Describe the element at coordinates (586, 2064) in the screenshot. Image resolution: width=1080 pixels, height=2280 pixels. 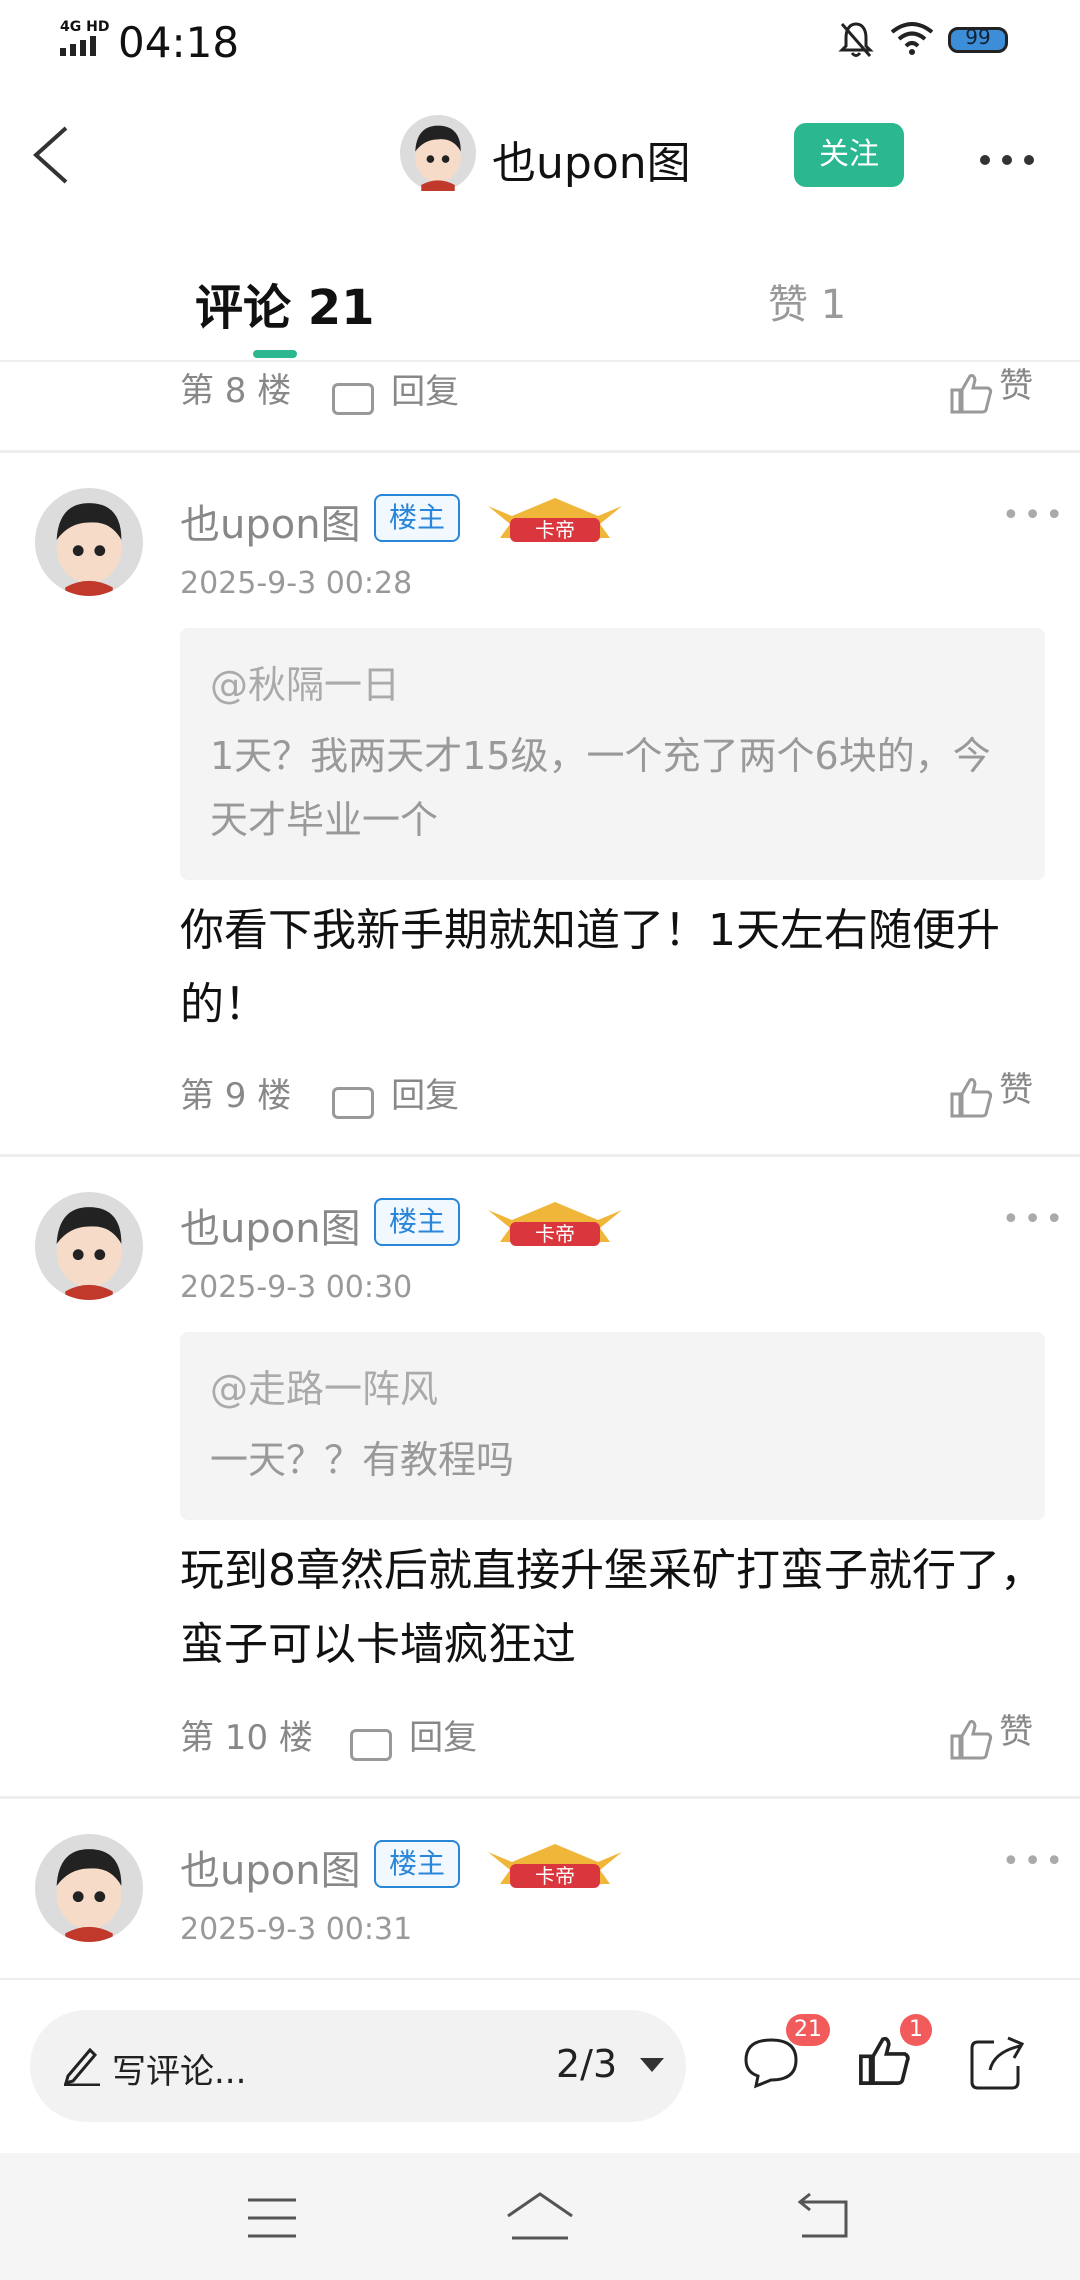
I see `page-indicator: 2/3` at that location.